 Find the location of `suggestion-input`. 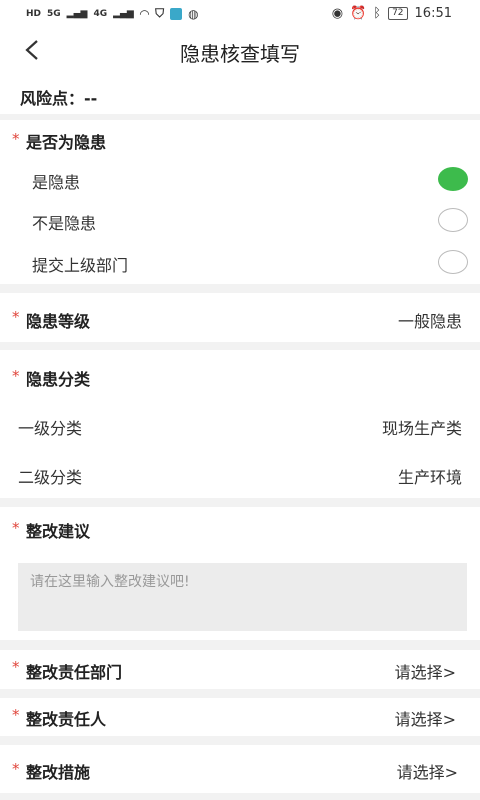

suggestion-input is located at coordinates (242, 597).